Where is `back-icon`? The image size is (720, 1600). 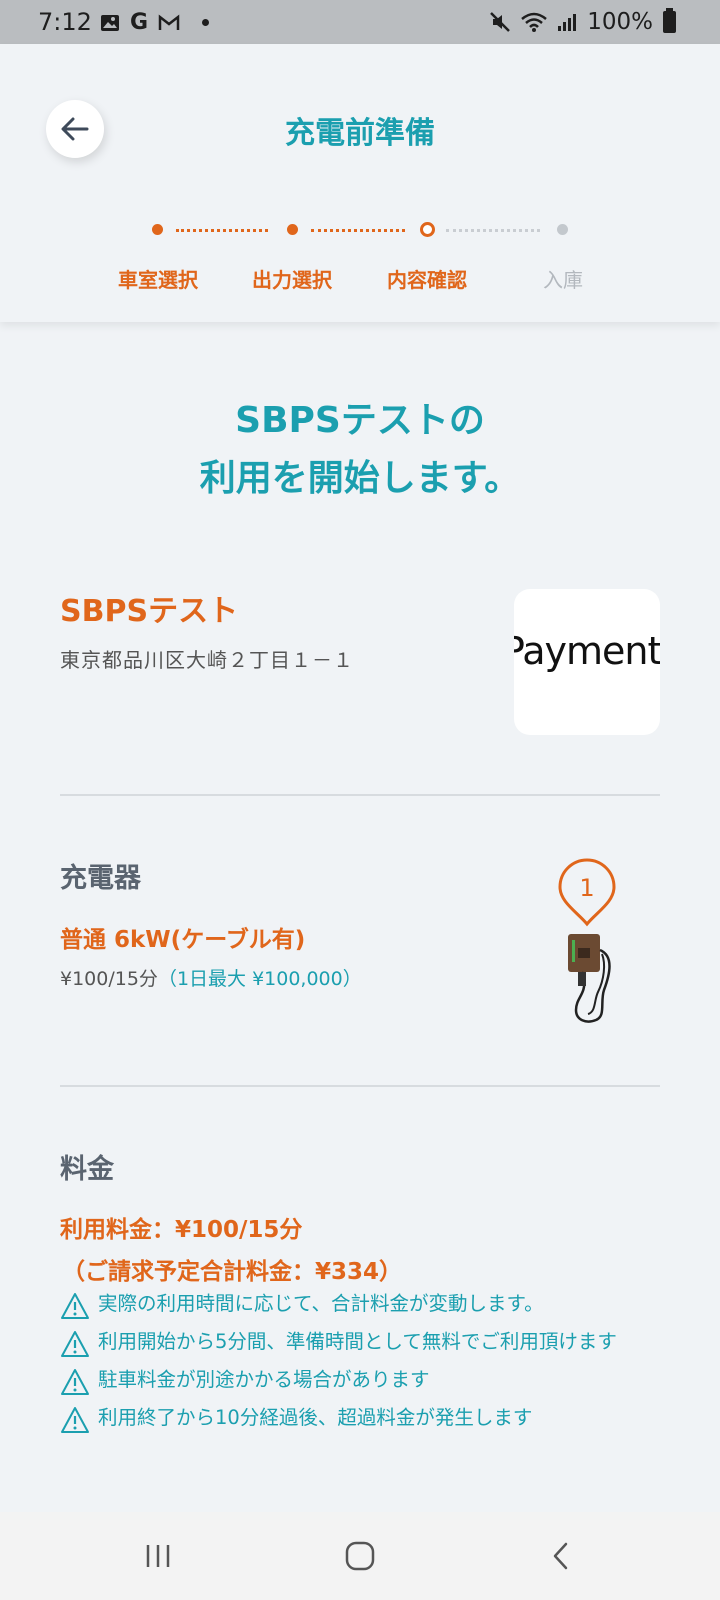 back-icon is located at coordinates (560, 1556).